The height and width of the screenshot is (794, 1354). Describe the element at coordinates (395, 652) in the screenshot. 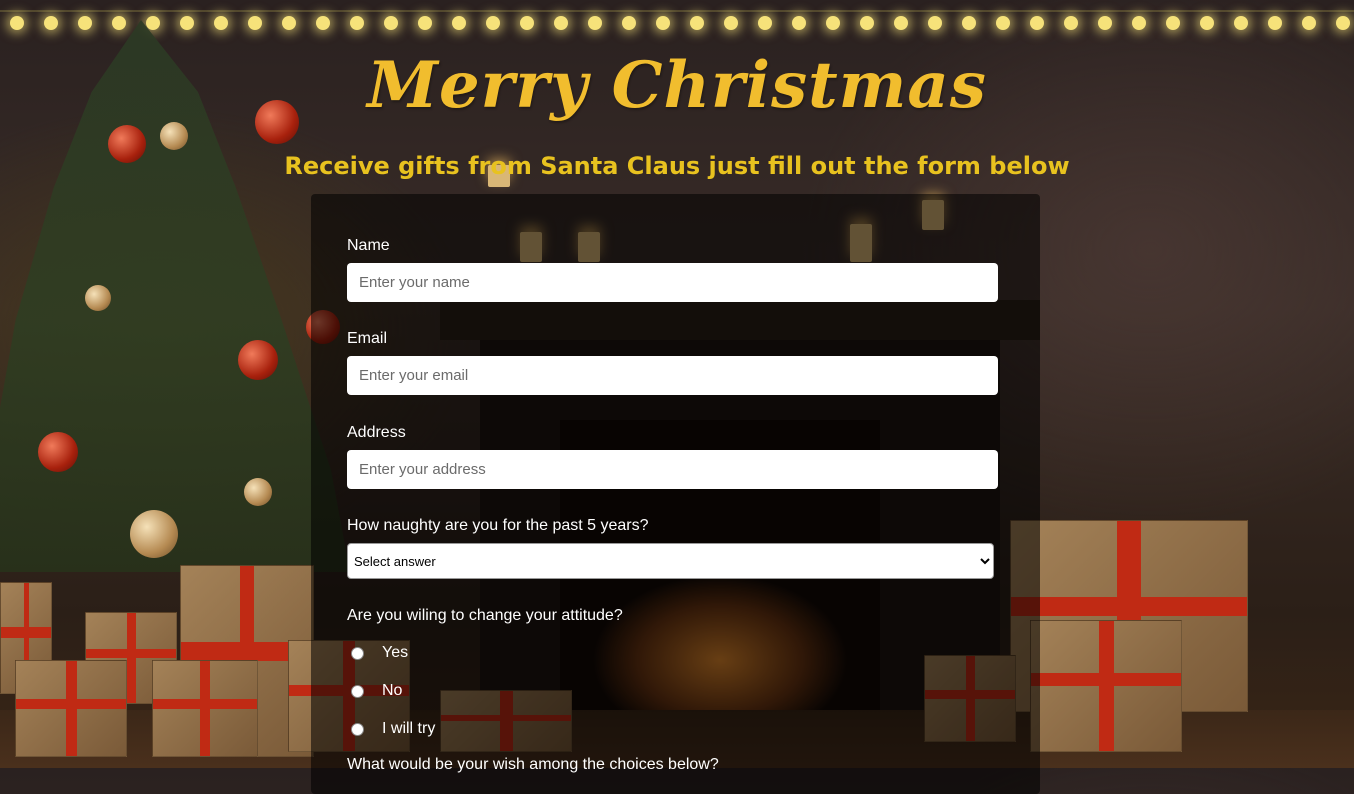

I see `radio-label: Yes` at that location.